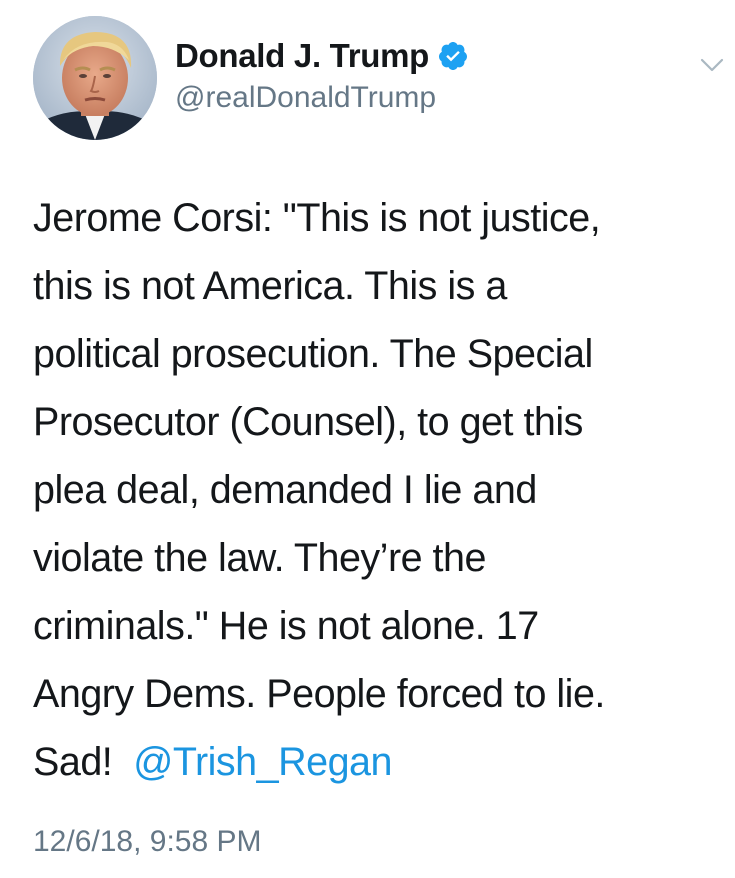 The height and width of the screenshot is (878, 735). I want to click on tweet-text-line: Angry Dems. People forced to lie., so click(319, 694).